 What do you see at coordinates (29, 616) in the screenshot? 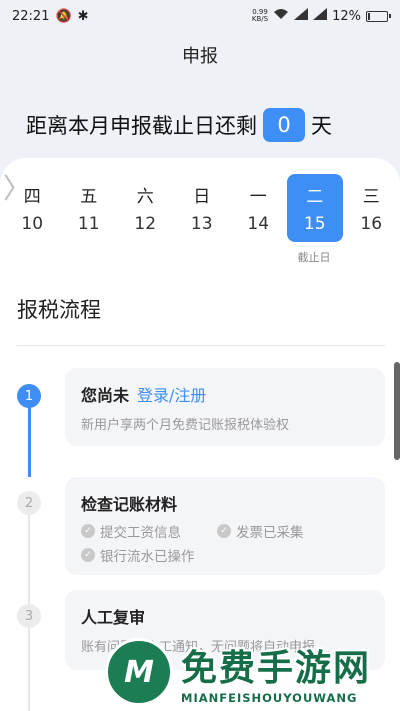
I see `step-number-3: 3` at bounding box center [29, 616].